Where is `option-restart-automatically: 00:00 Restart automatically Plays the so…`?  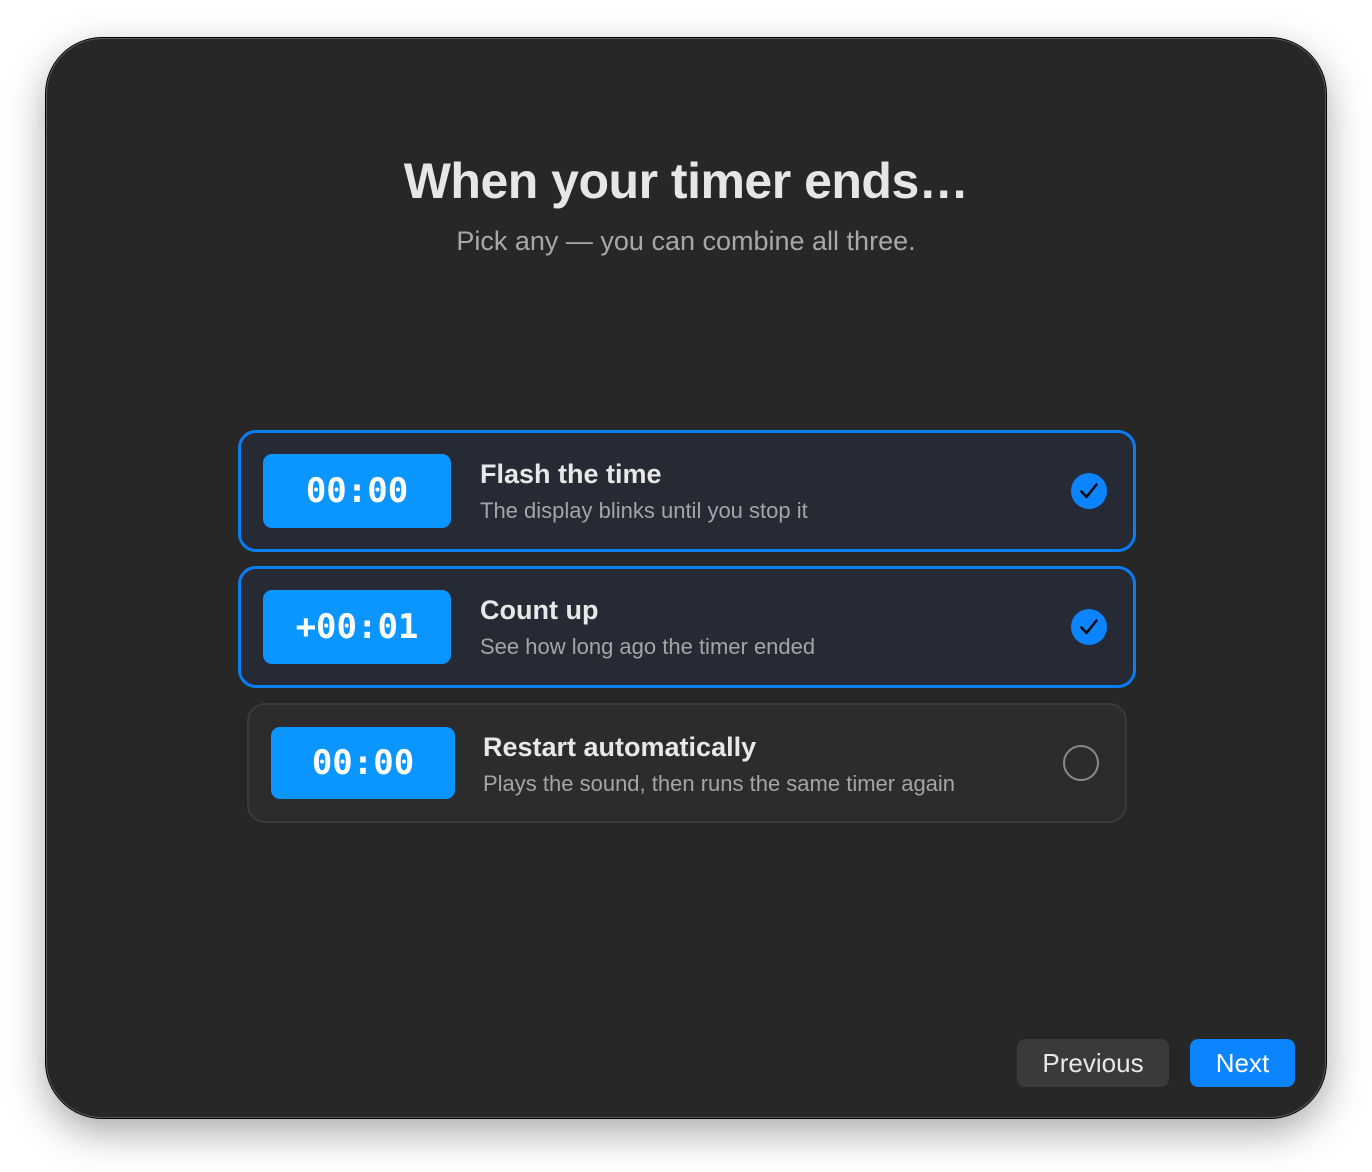
option-restart-automatically: 00:00 Restart automatically Plays the so… is located at coordinates (687, 763).